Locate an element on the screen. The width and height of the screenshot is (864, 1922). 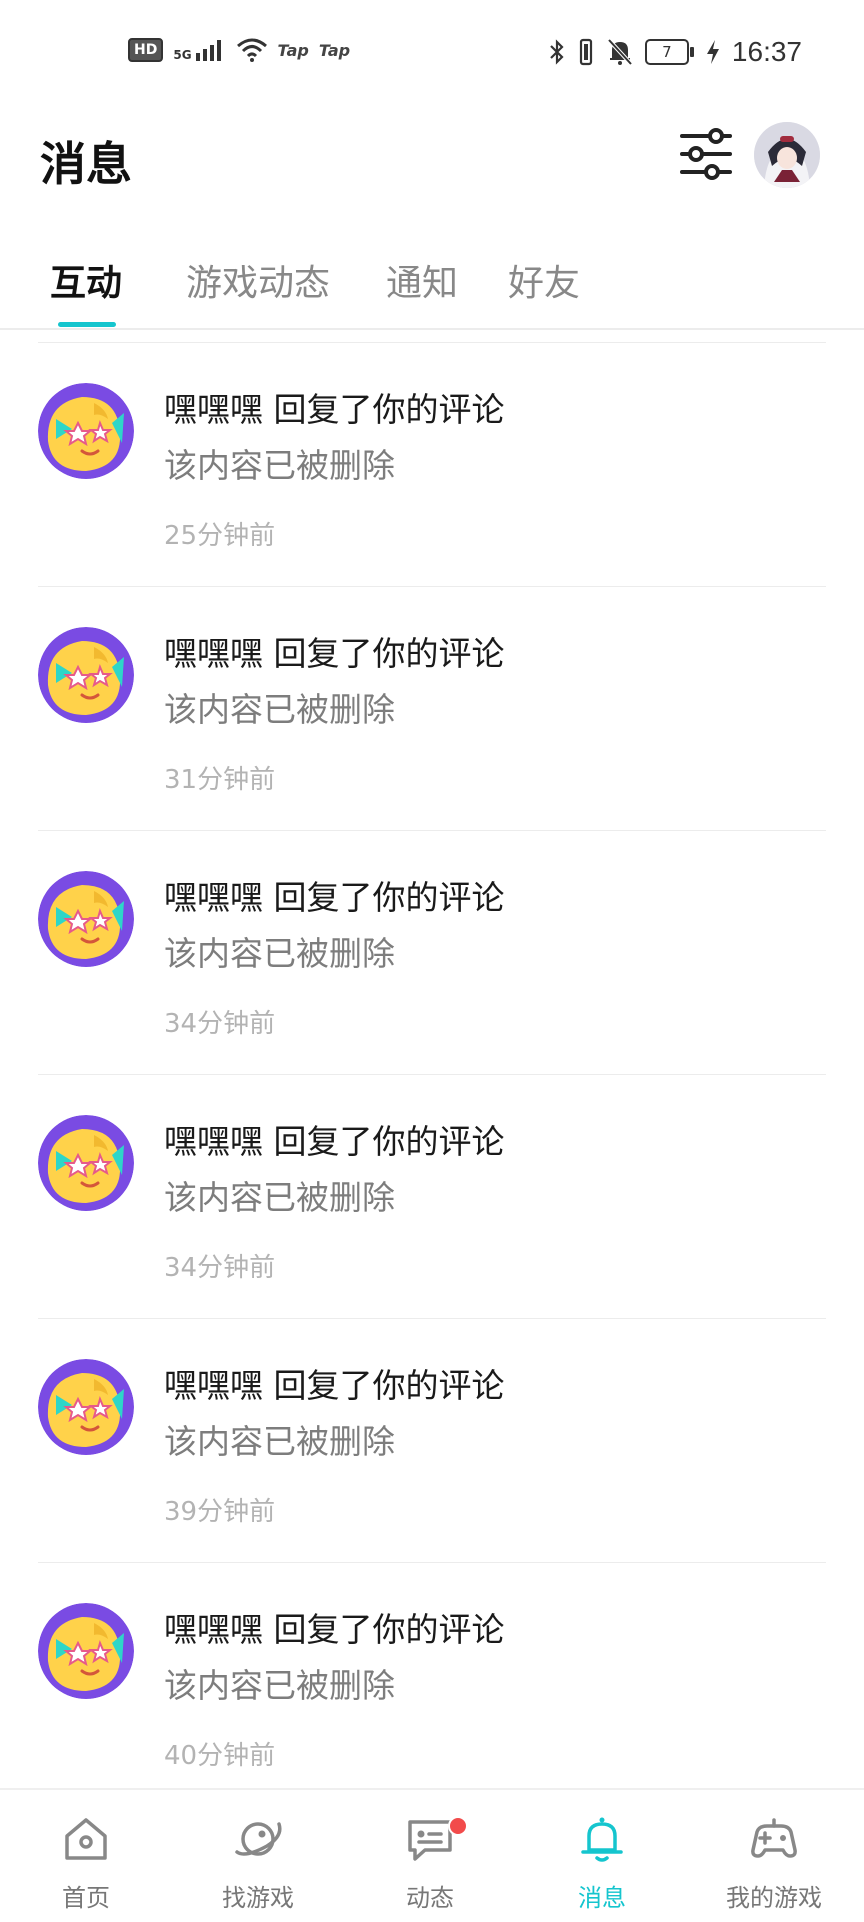
nav-label: 动态 is located at coordinates (430, 1898).